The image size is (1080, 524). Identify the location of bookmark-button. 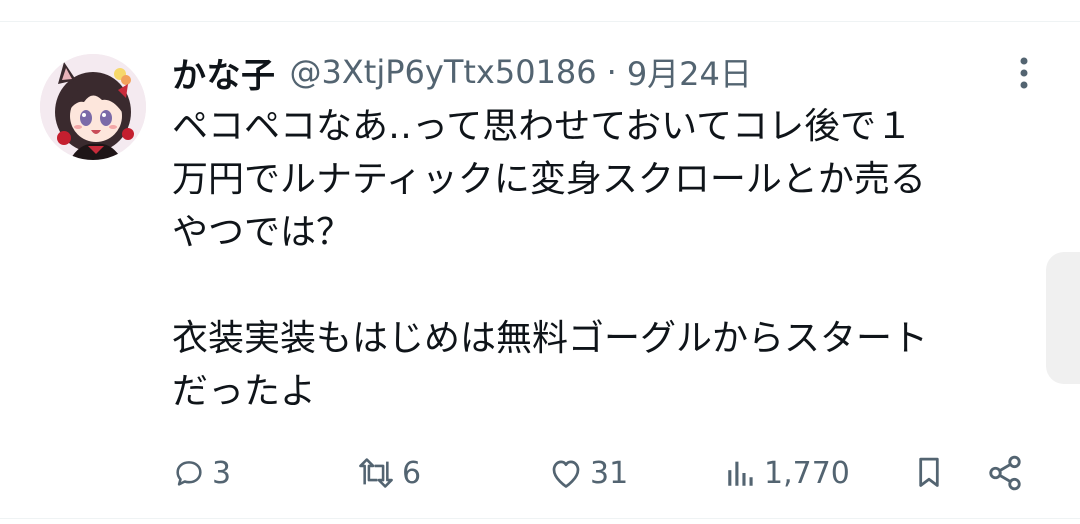
(929, 473).